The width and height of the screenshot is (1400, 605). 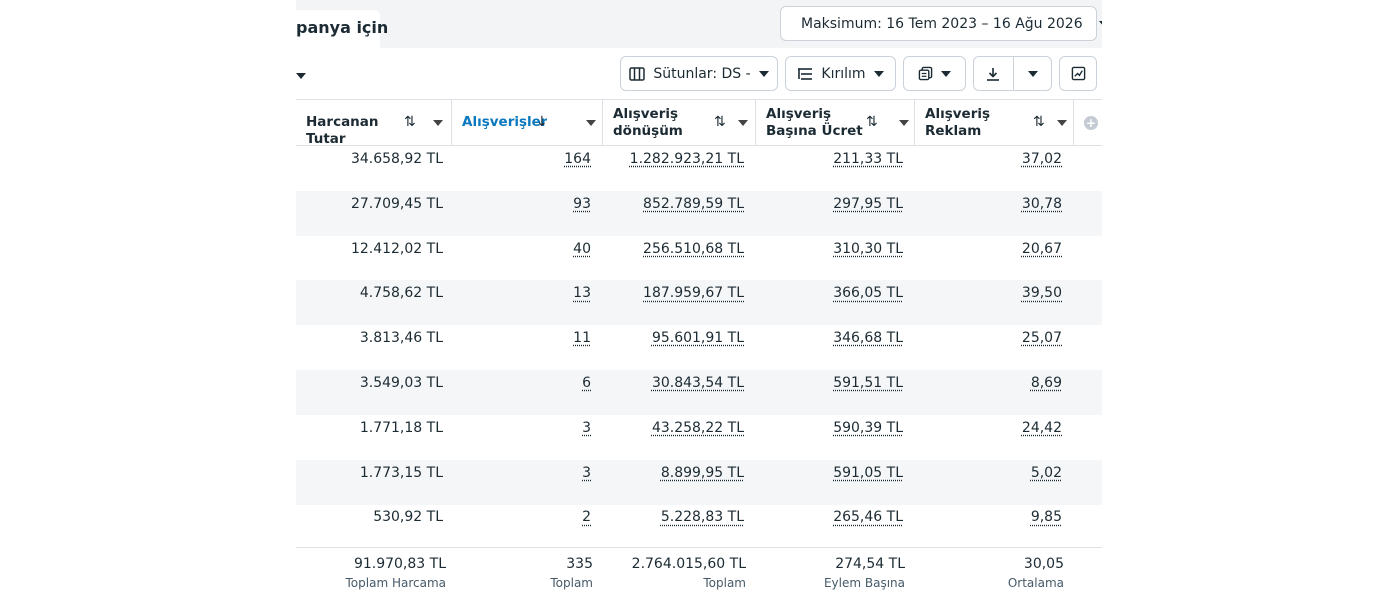 What do you see at coordinates (868, 473) in the screenshot?
I see `cell-cost-per-purchase: 591,05 TL` at bounding box center [868, 473].